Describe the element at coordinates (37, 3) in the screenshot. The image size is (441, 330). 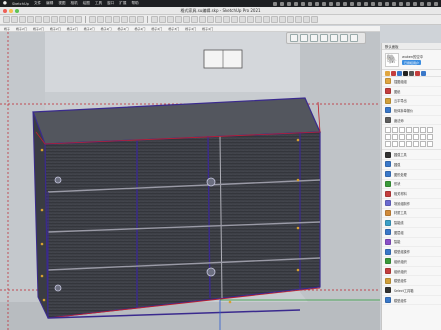
I see `menu-file: 文件` at that location.